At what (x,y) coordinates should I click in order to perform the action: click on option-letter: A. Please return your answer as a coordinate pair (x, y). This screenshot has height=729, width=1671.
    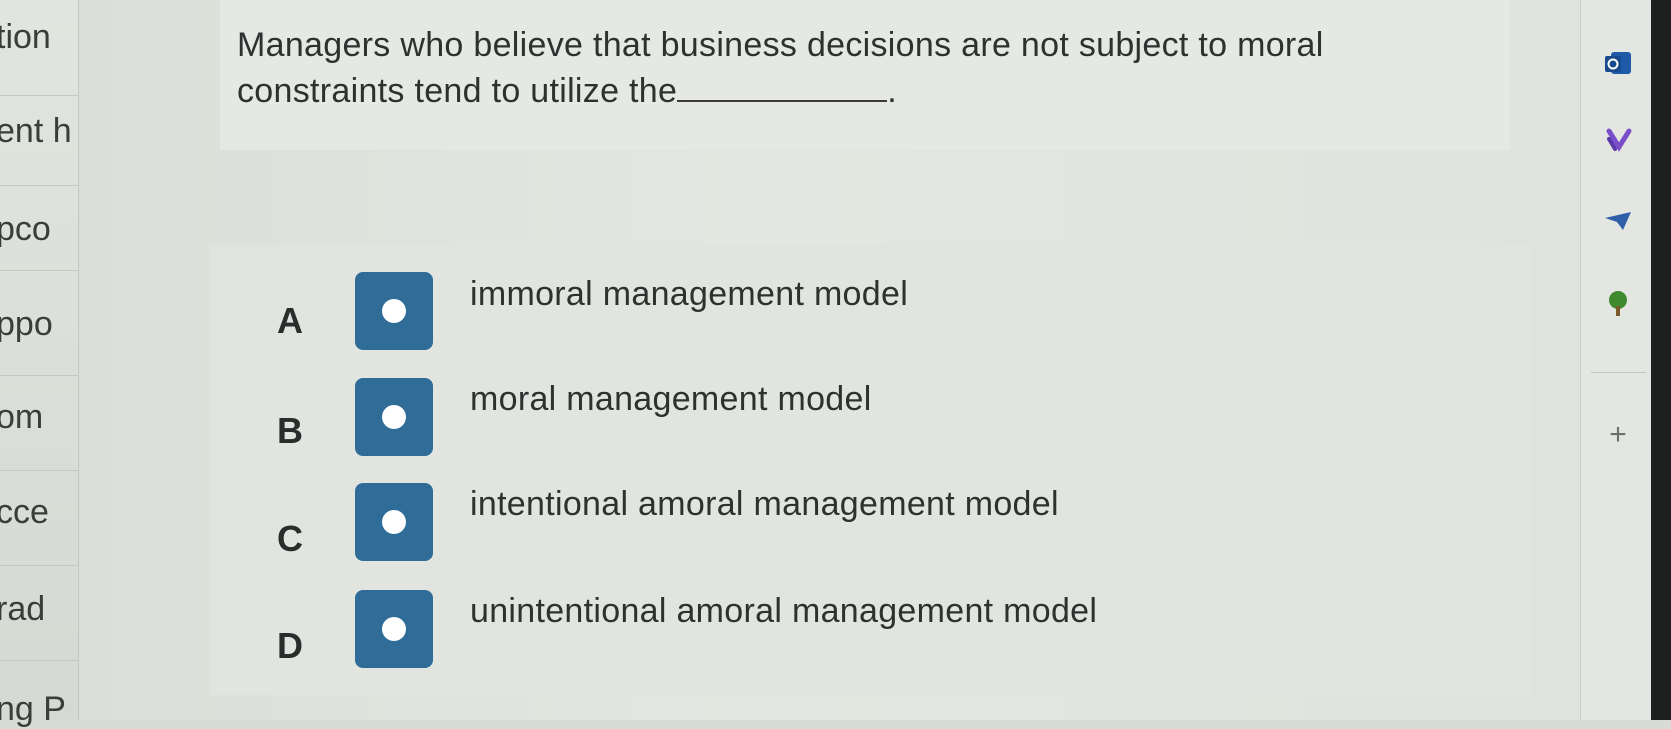
    Looking at the image, I should click on (290, 320).